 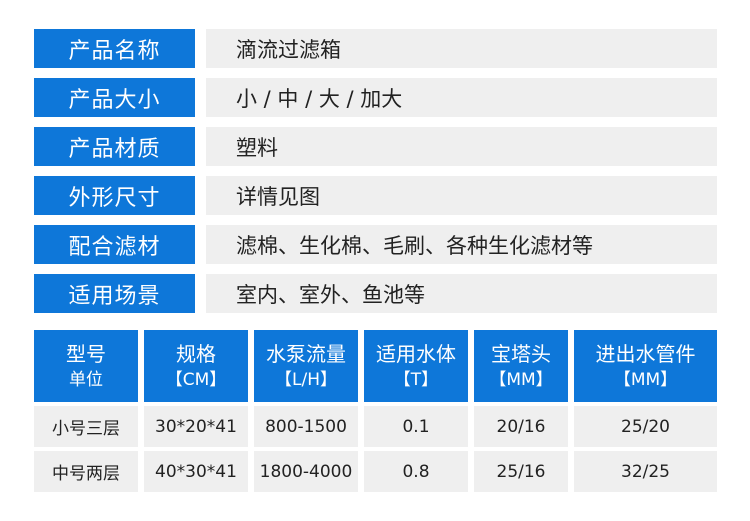 I want to click on spec-row-size: 产品大小 小 / 中 / 大 / 加大, so click(x=375, y=97).